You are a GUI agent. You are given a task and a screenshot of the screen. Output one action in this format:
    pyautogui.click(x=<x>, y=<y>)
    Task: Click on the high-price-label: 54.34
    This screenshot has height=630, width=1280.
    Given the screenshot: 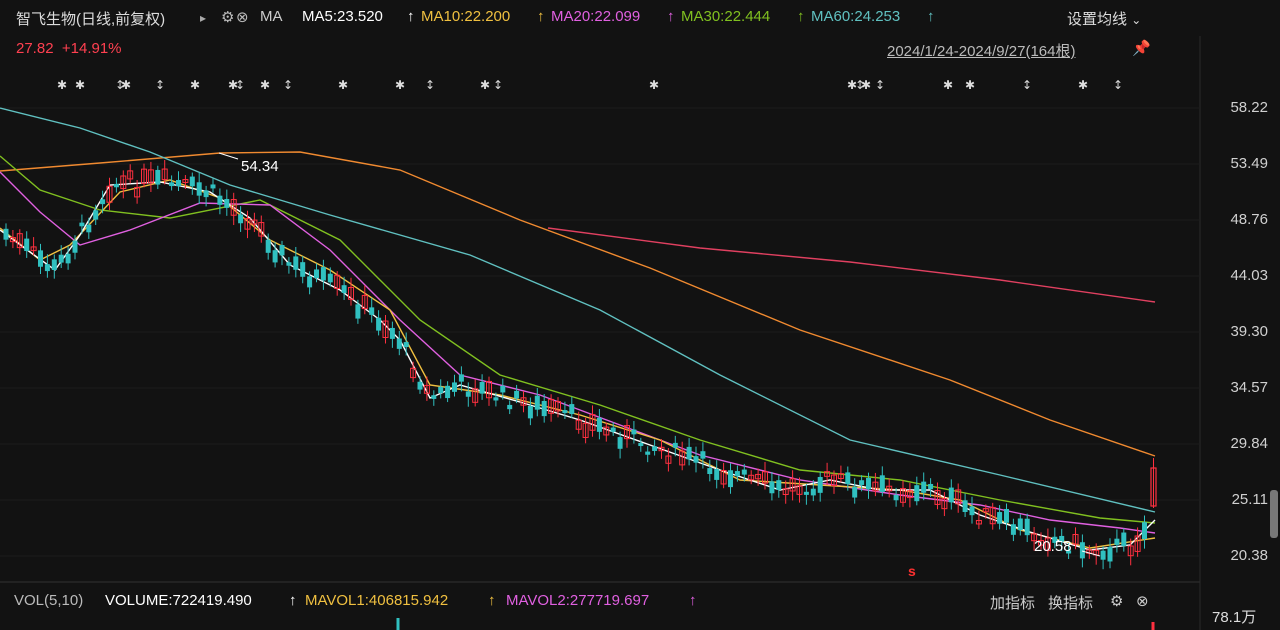 What is the action you would take?
    pyautogui.click(x=260, y=166)
    